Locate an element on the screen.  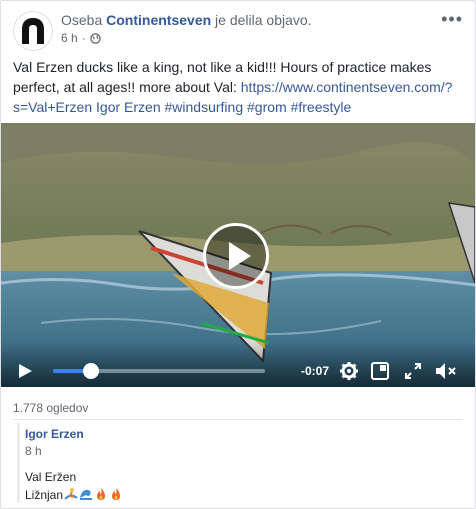
shared-author: Igor Erzen is located at coordinates (54, 434).